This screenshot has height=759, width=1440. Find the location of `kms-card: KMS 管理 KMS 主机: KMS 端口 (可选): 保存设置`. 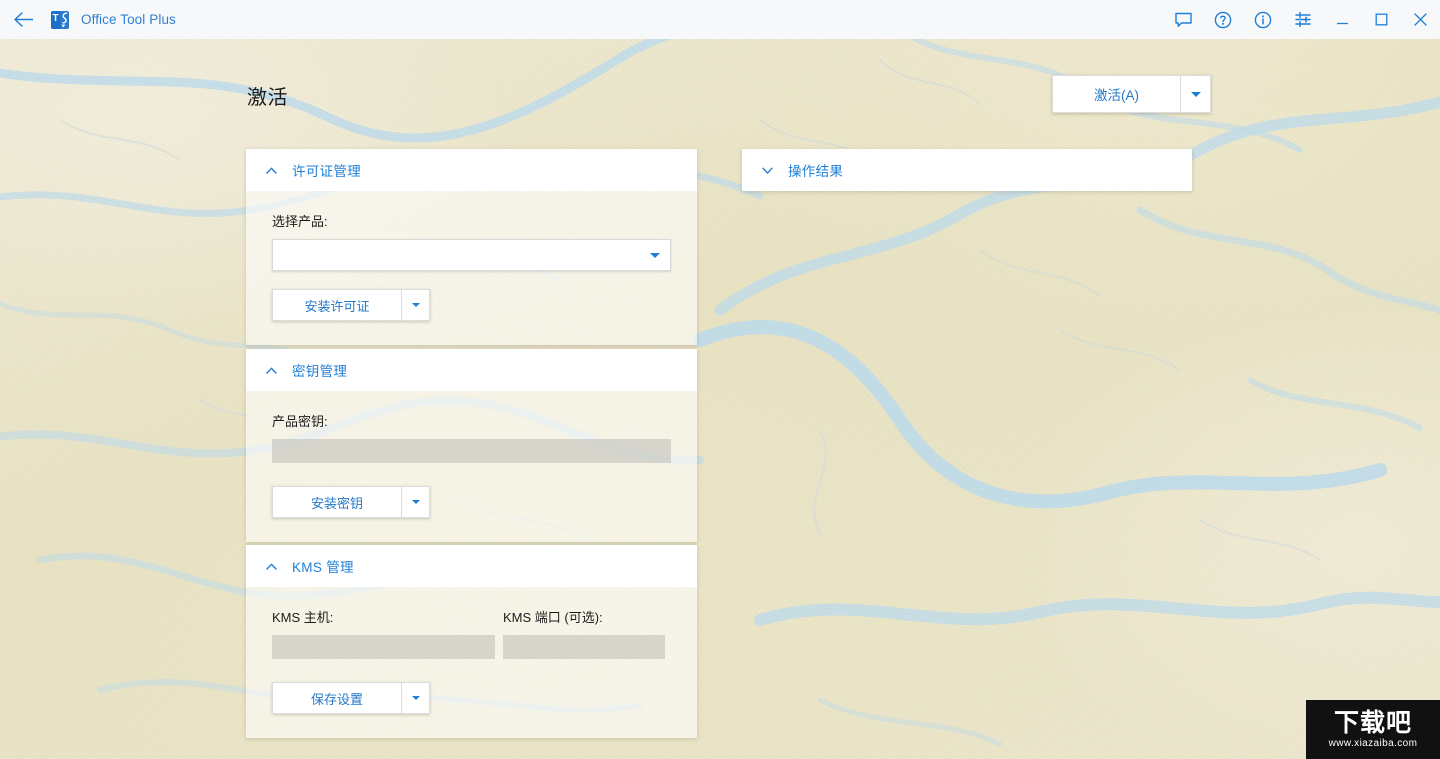

kms-card: KMS 管理 KMS 主机: KMS 端口 (可选): 保存设置 is located at coordinates (471, 641).